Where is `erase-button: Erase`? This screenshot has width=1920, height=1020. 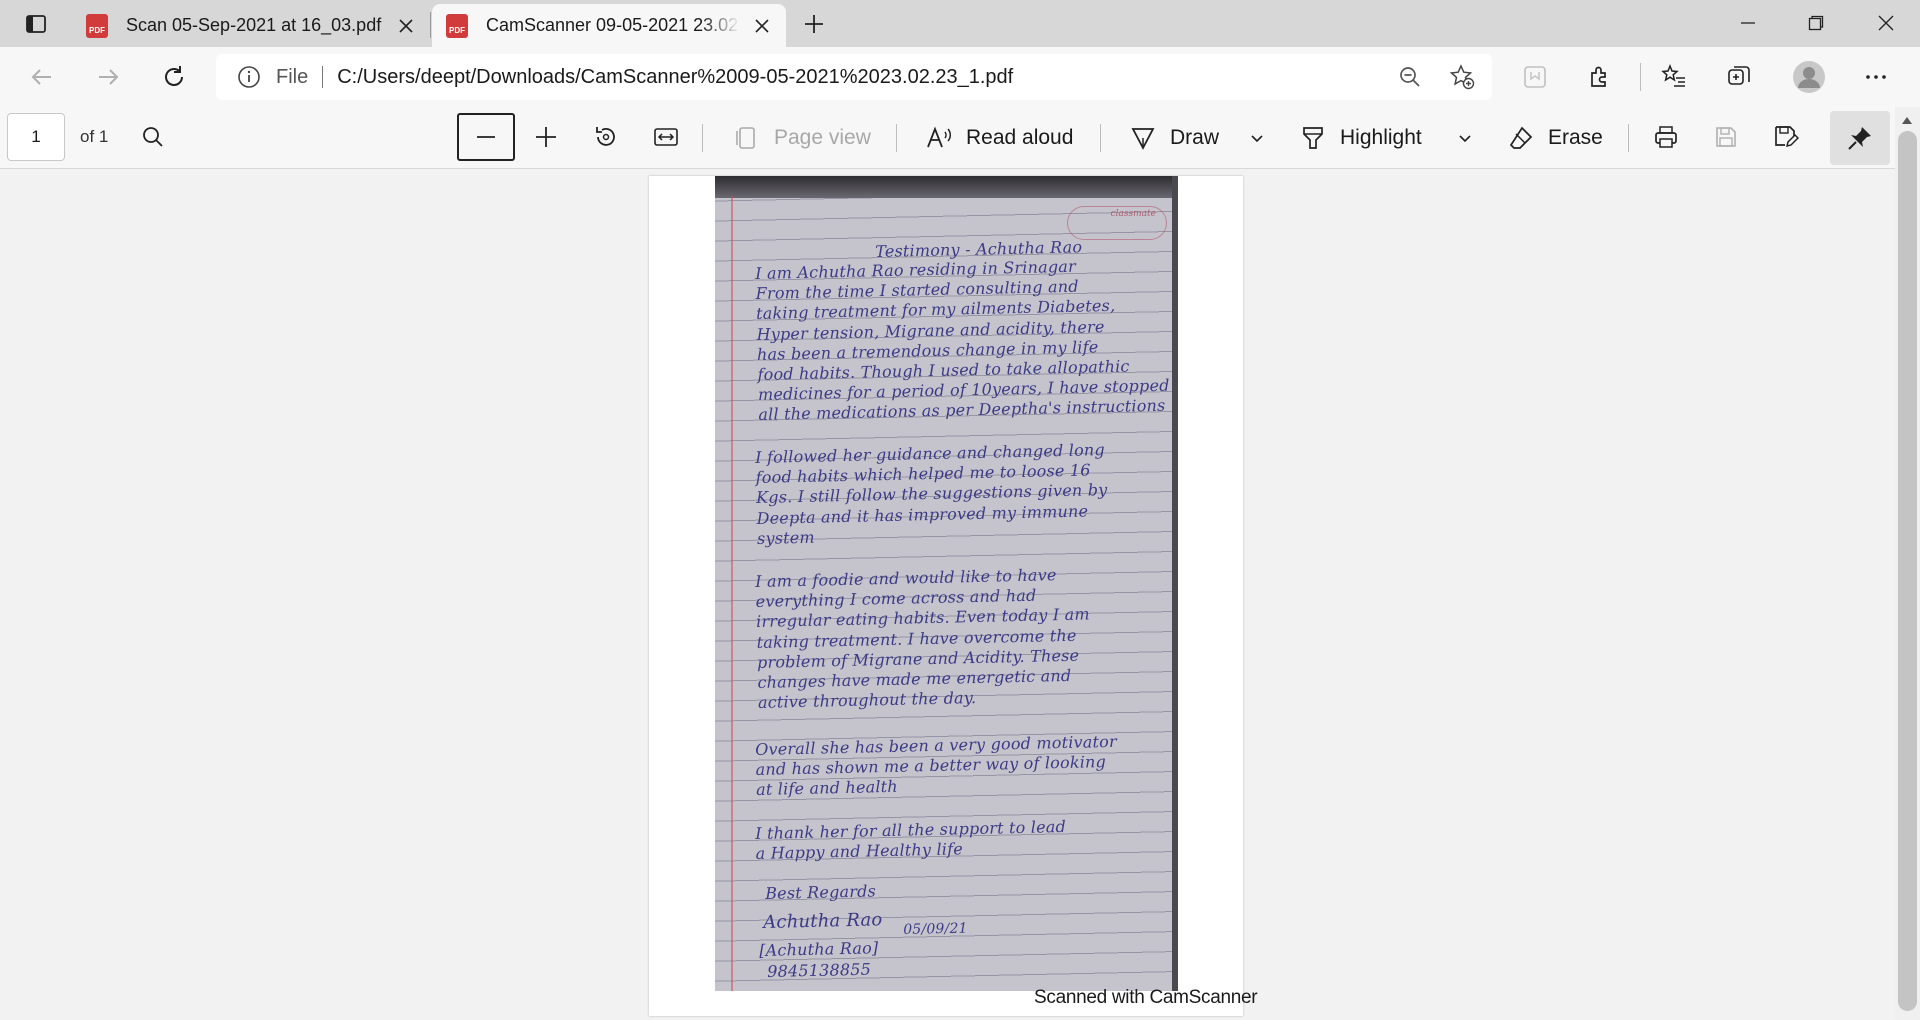 erase-button: Erase is located at coordinates (1554, 138).